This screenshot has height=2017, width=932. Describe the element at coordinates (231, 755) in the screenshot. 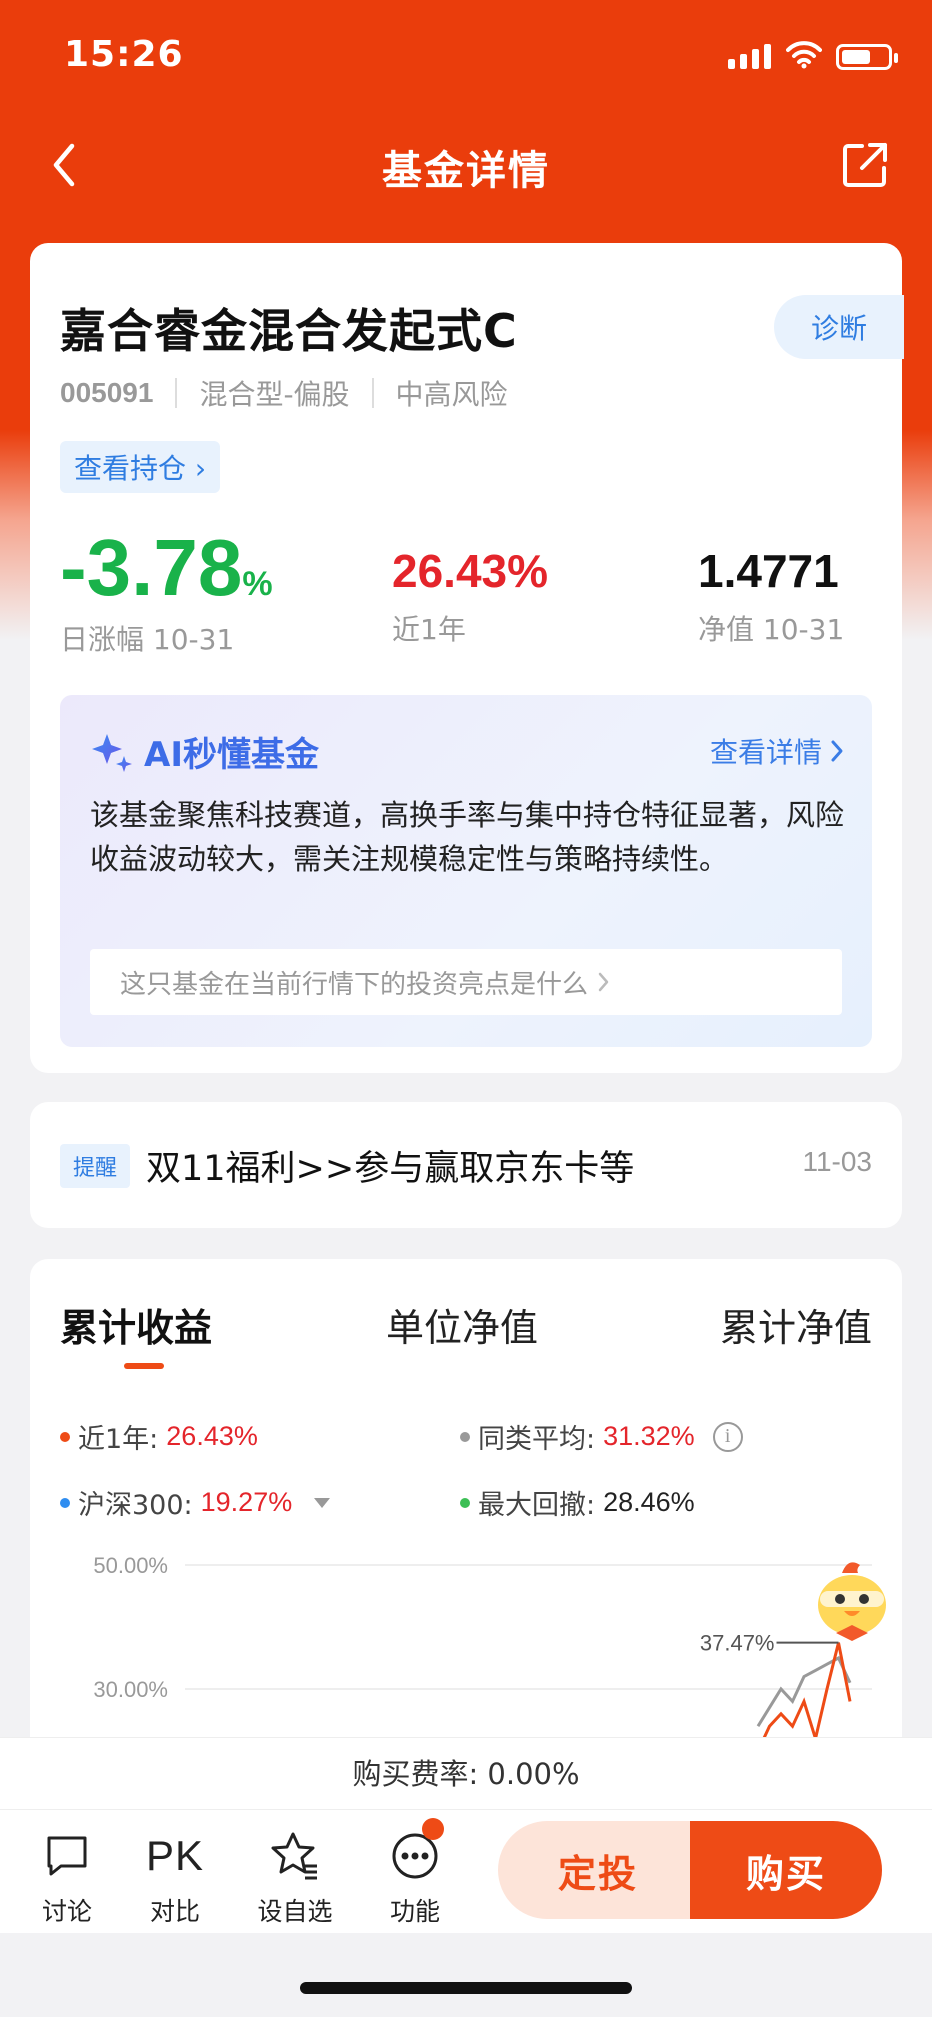

I see `ai-title: AI秒懂基金` at that location.